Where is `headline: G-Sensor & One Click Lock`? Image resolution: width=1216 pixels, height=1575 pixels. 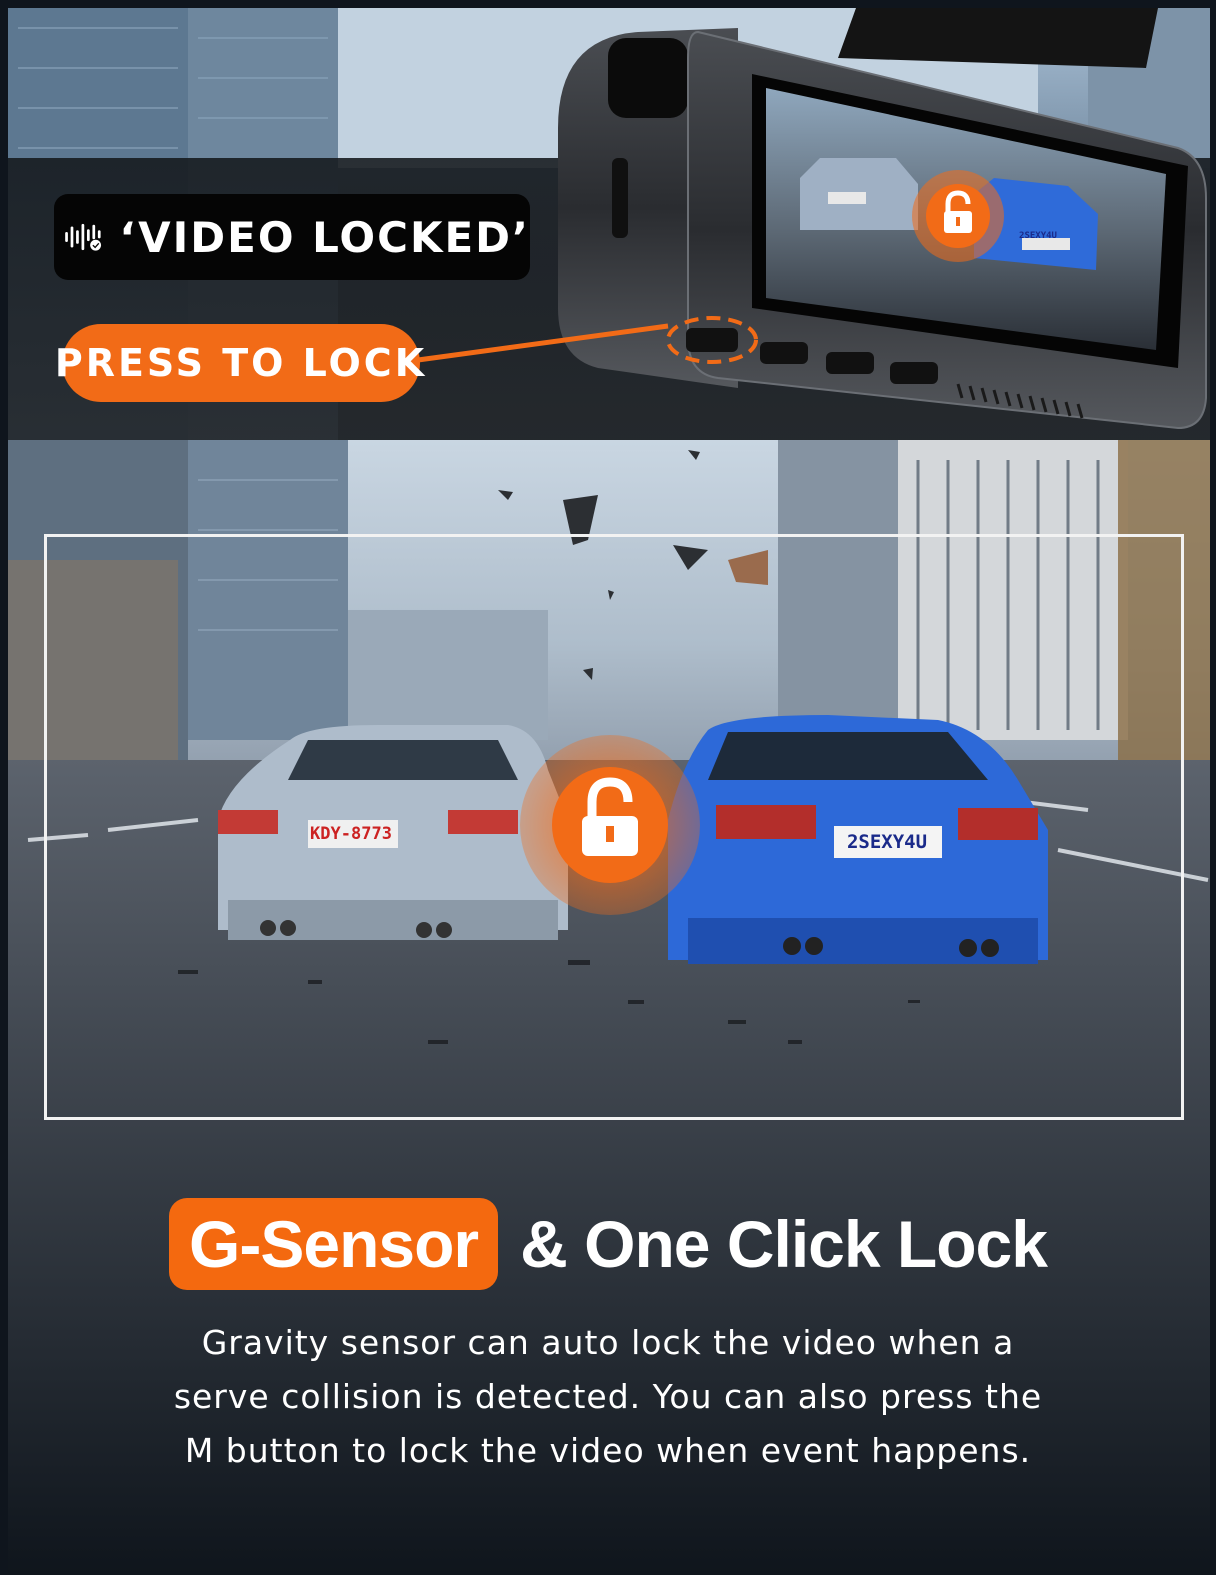 headline: G-Sensor & One Click Lock is located at coordinates (608, 1244).